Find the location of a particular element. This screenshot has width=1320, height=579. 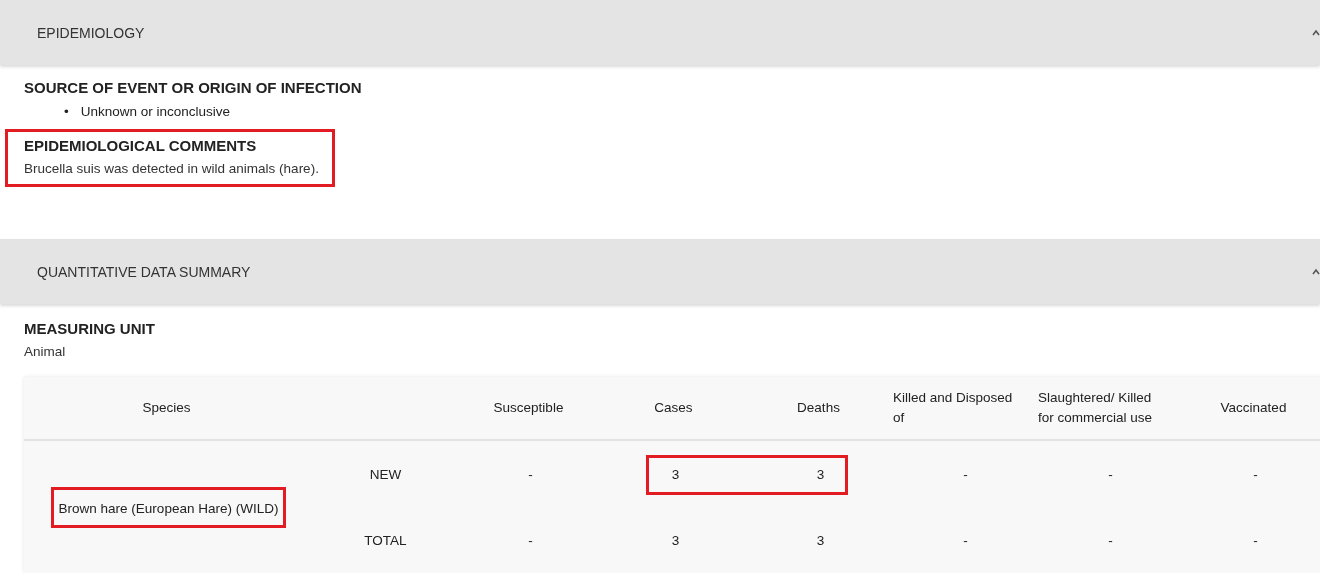

section-heading: SOURCE OF EVENT OR ORIGIN OF INFECTION is located at coordinates (193, 87).